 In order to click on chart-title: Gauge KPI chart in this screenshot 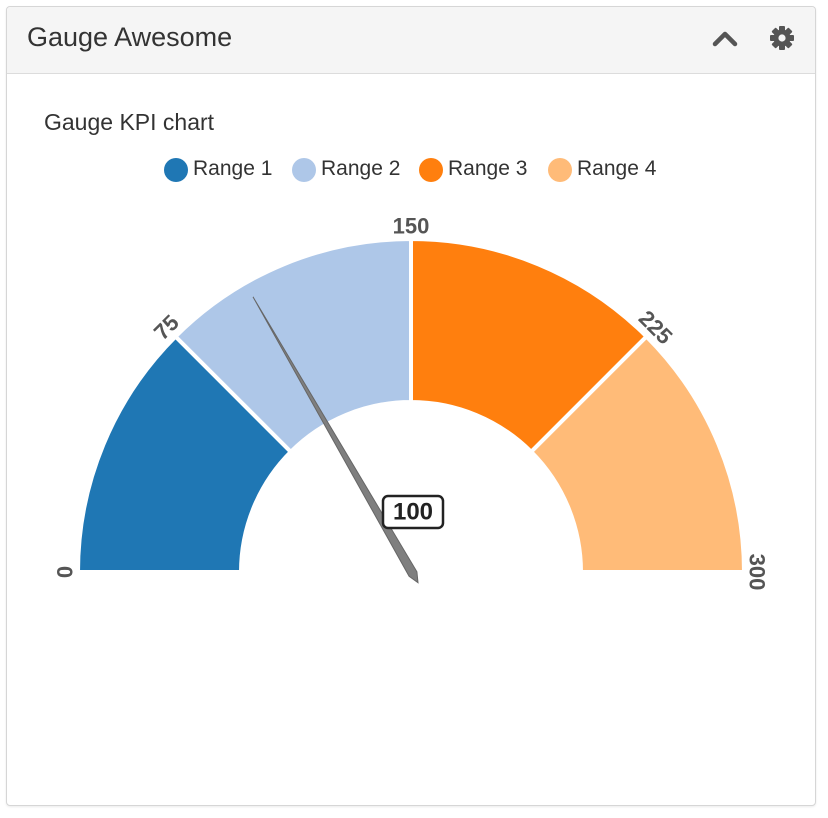, I will do `click(129, 122)`.